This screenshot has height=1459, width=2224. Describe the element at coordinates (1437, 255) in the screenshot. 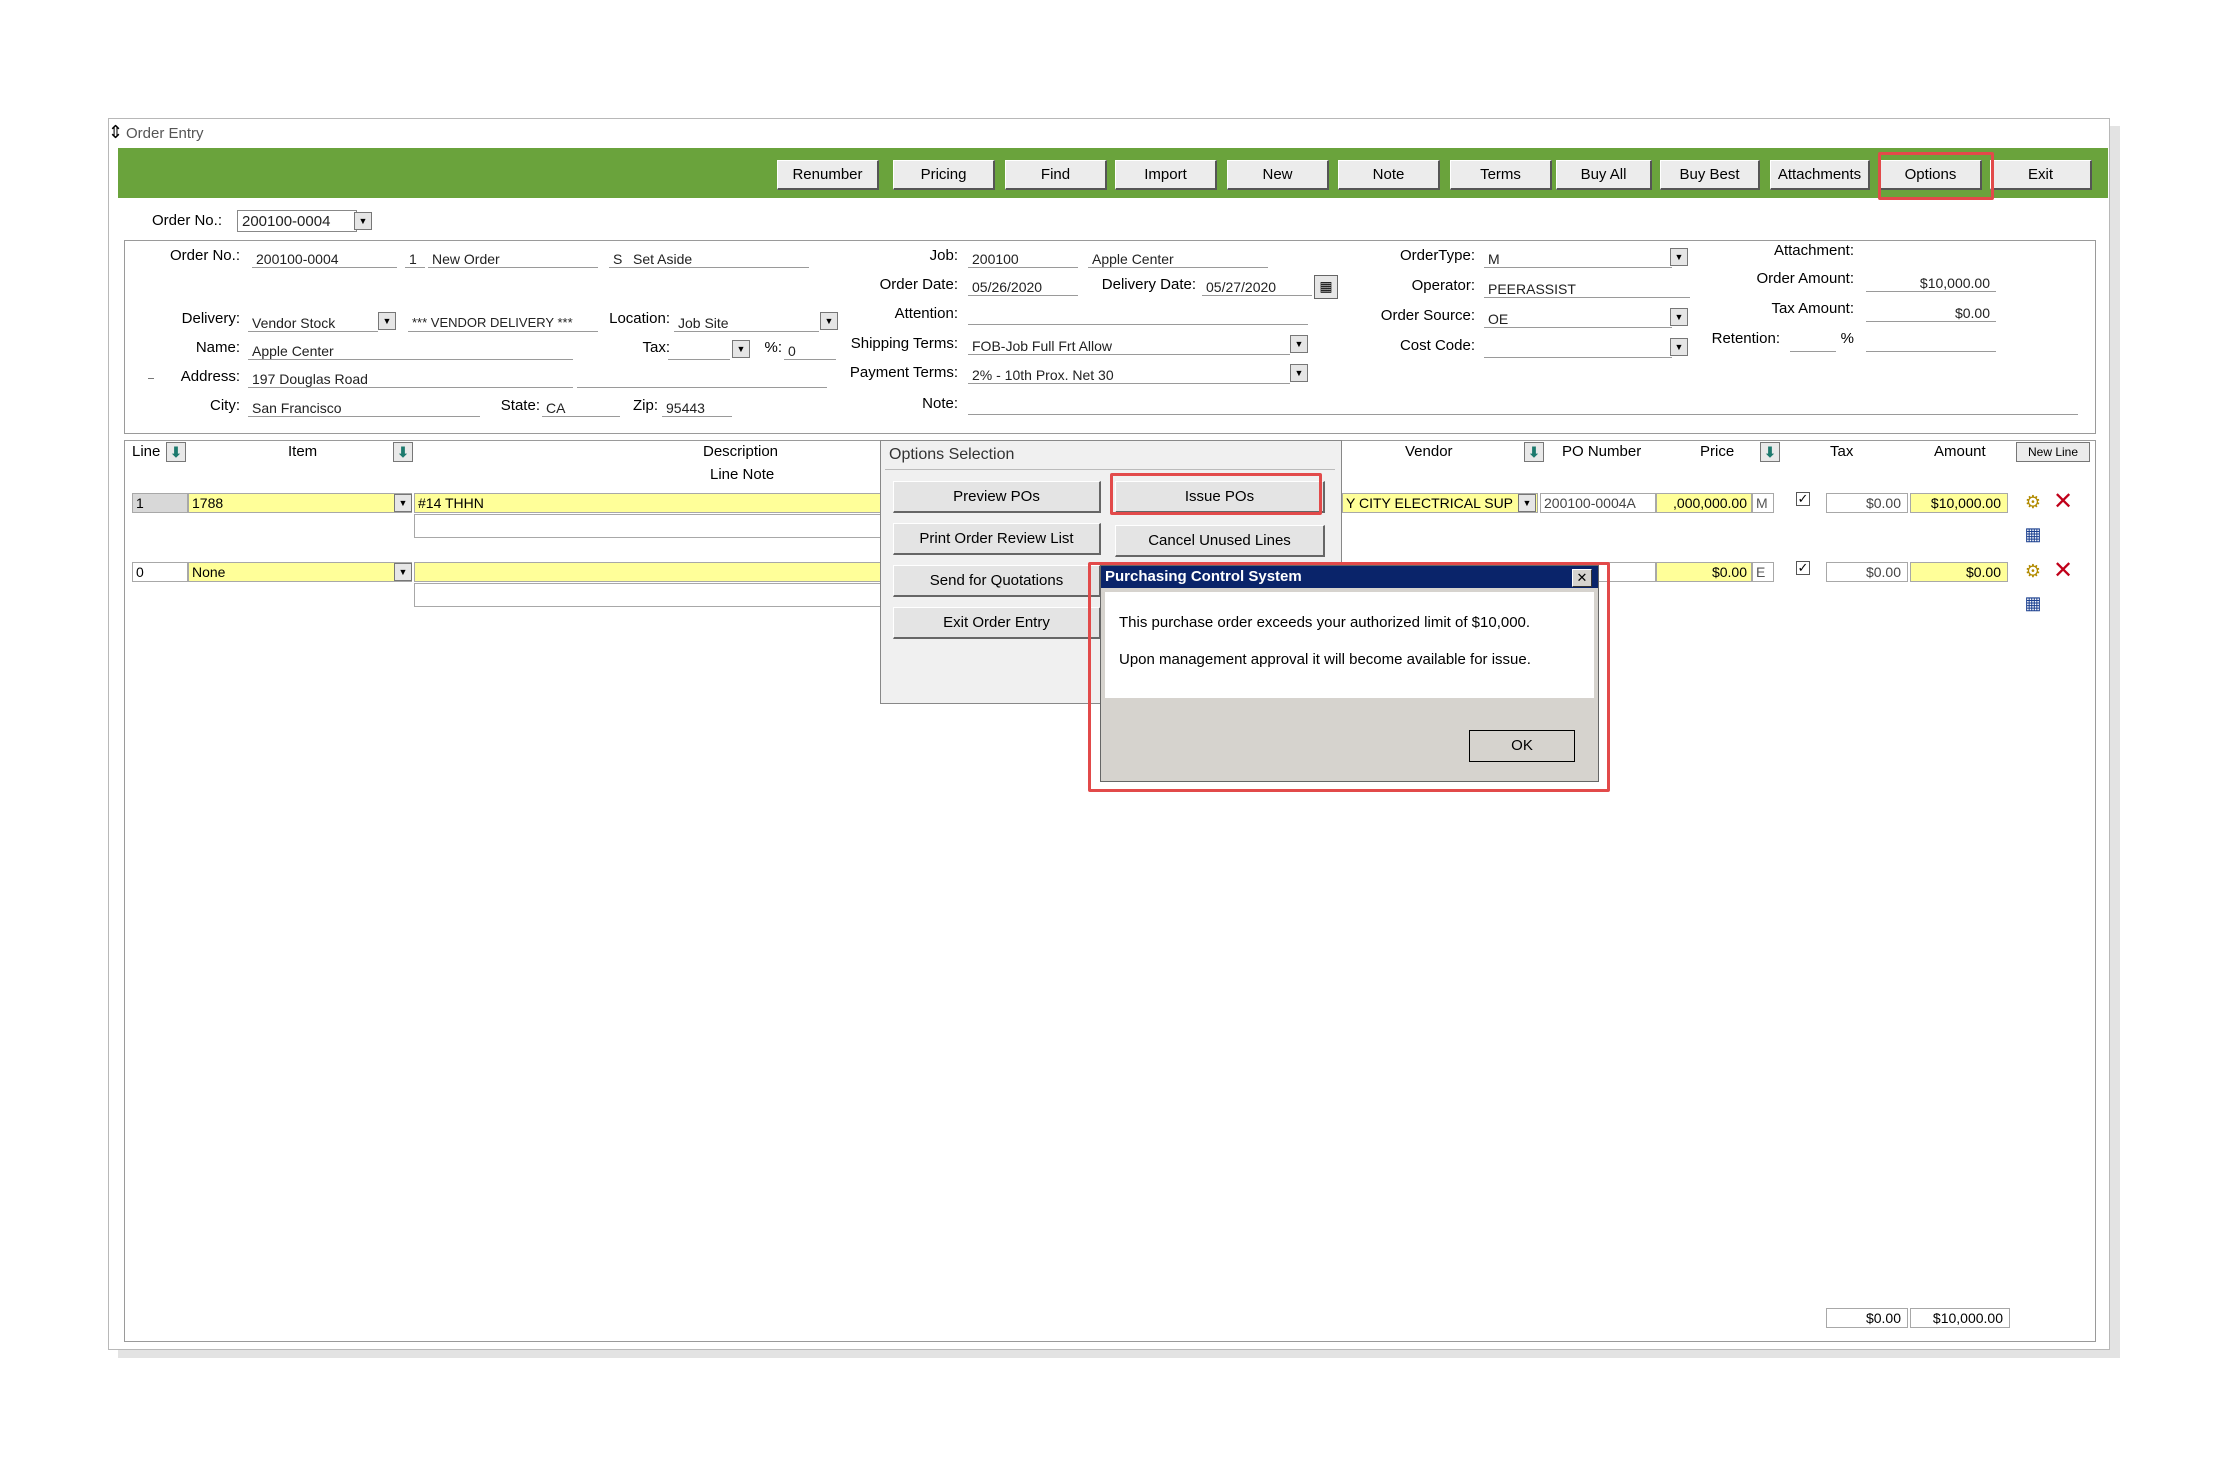

I see `order-type-label: OrderType:` at that location.